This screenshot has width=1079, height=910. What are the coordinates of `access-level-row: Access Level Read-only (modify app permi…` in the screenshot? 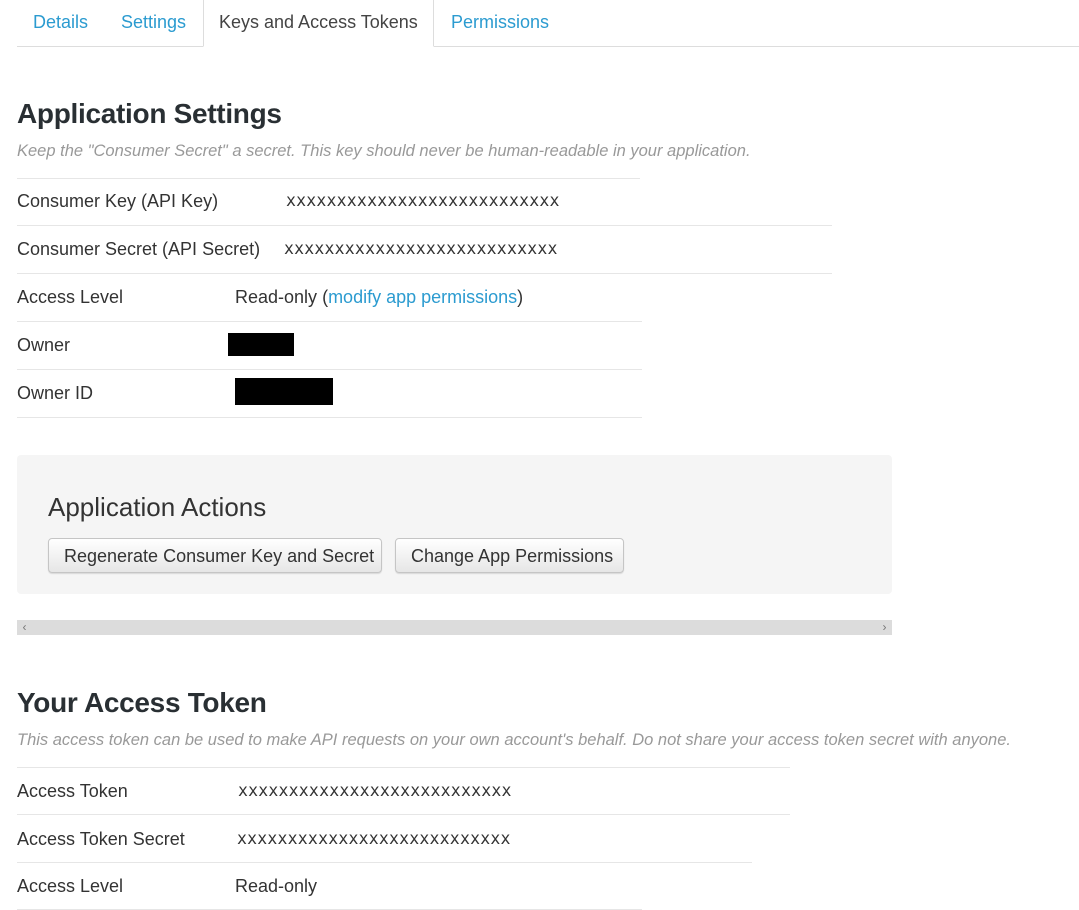 It's located at (329, 297).